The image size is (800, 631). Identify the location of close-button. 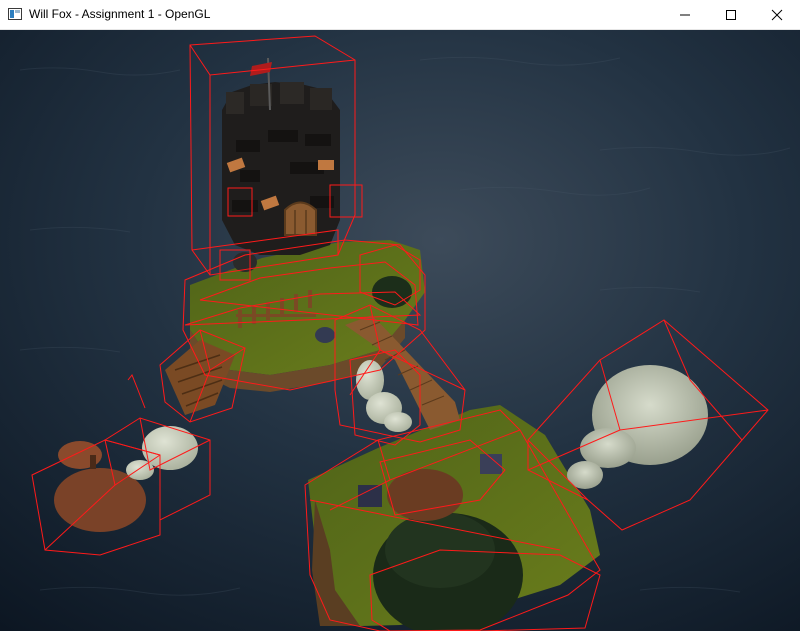
(777, 15).